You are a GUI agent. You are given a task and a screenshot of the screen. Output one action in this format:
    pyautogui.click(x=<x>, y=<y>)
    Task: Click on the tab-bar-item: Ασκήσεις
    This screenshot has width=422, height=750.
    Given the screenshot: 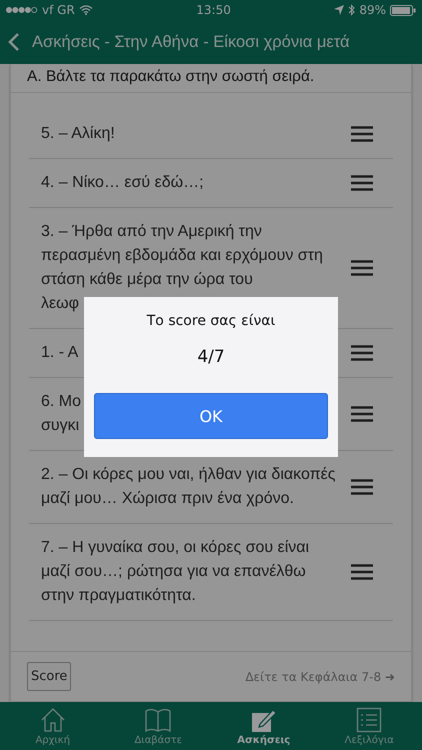 What is the action you would take?
    pyautogui.click(x=263, y=726)
    